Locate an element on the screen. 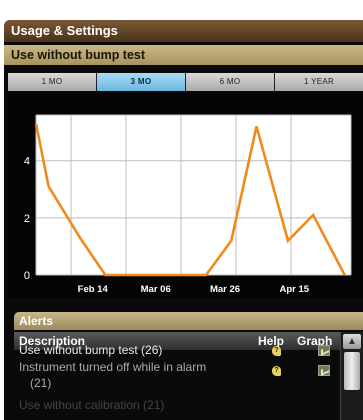 This screenshot has height=420, width=363. alert-row-off-in-alarm-count: (21) is located at coordinates (41, 383).